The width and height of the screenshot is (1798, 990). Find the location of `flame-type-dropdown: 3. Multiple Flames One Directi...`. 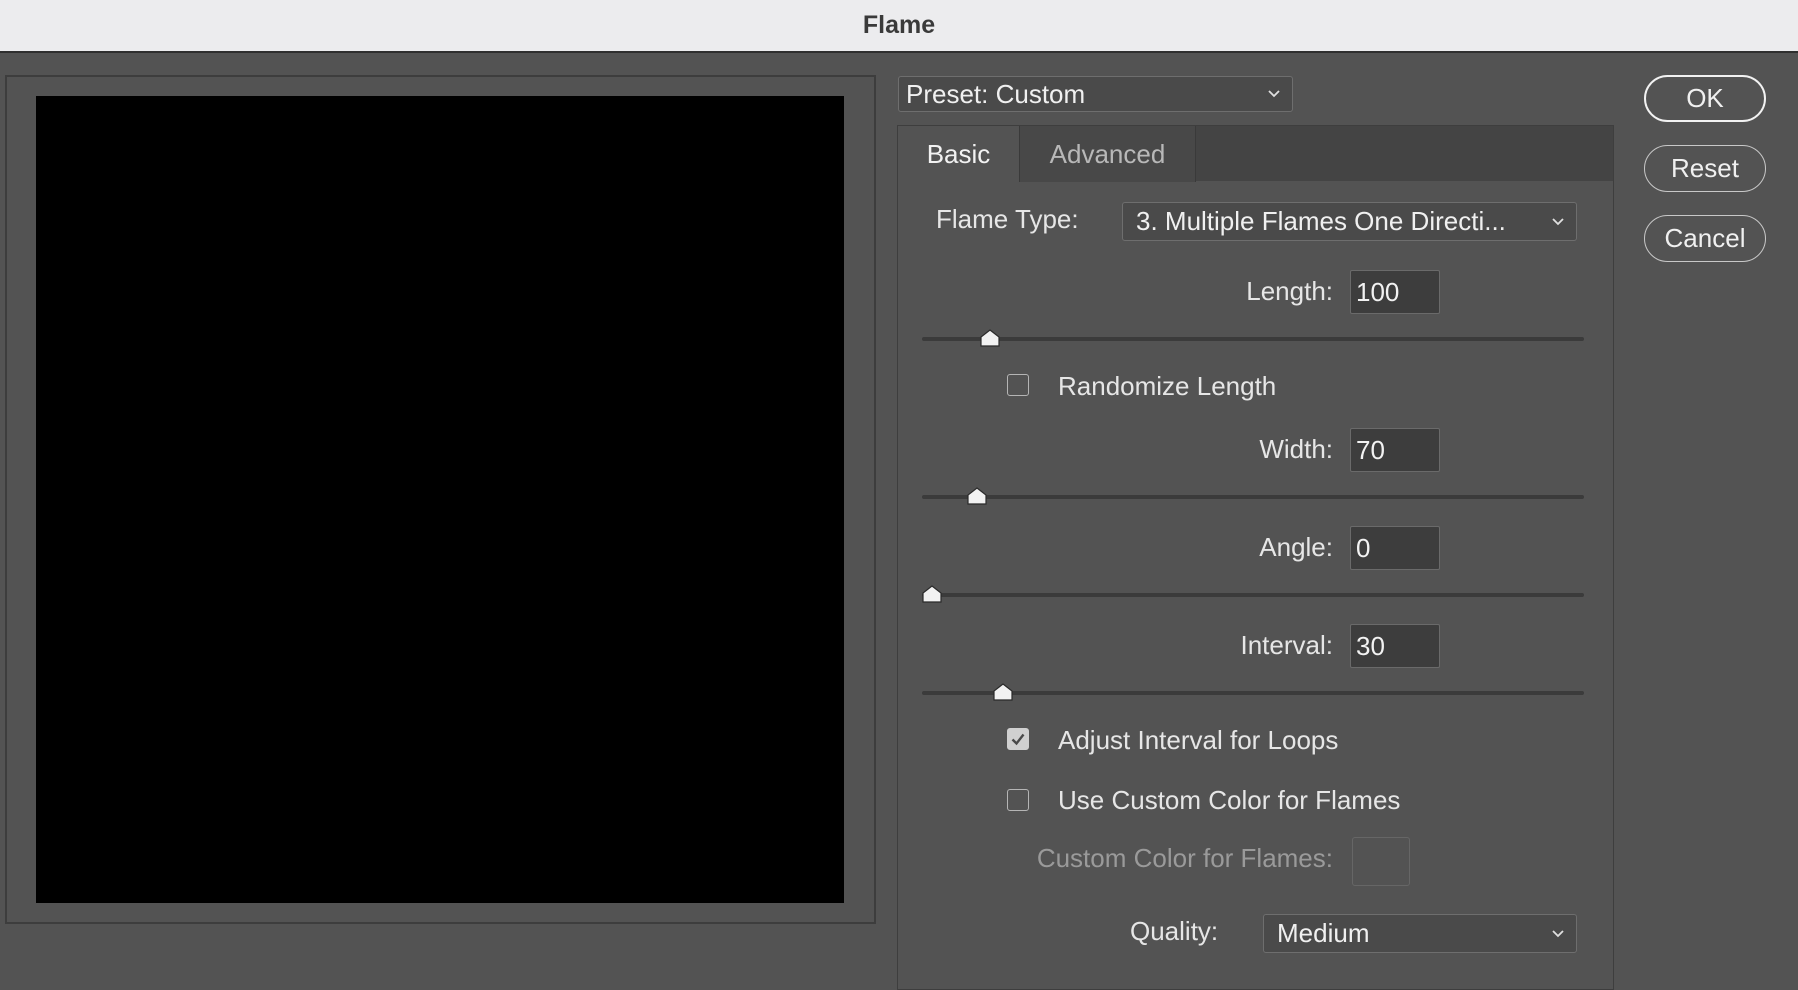

flame-type-dropdown: 3. Multiple Flames One Directi... is located at coordinates (1349, 221).